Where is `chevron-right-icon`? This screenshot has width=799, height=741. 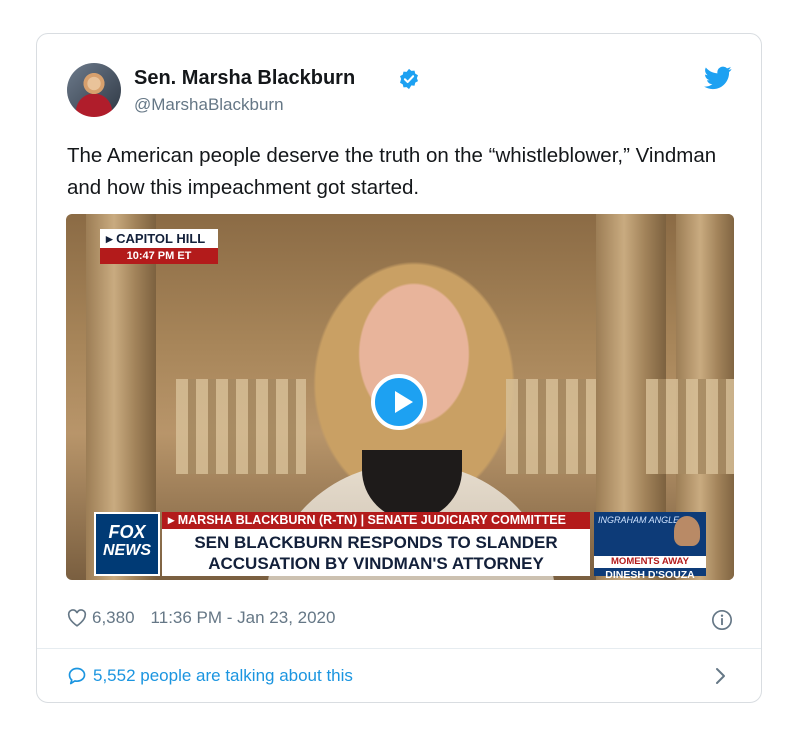
chevron-right-icon is located at coordinates (721, 676).